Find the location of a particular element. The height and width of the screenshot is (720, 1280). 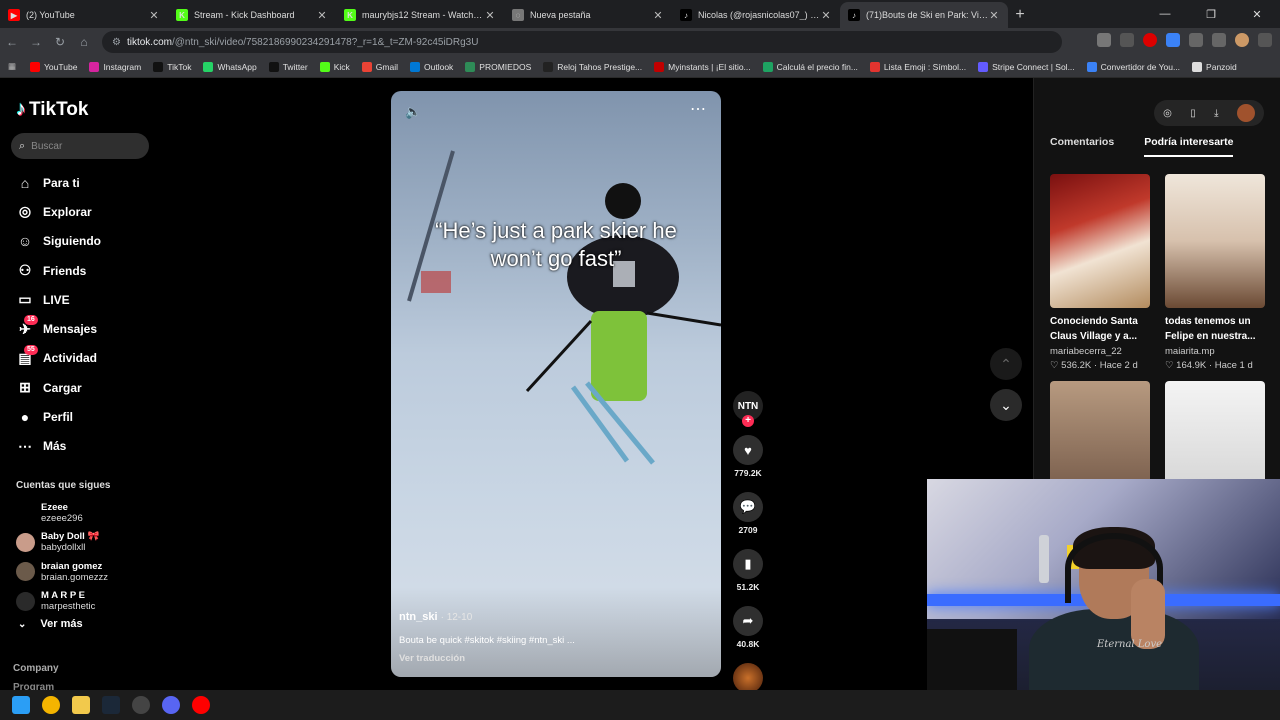

like-action: ♥ 779.2K is located at coordinates (748, 456).